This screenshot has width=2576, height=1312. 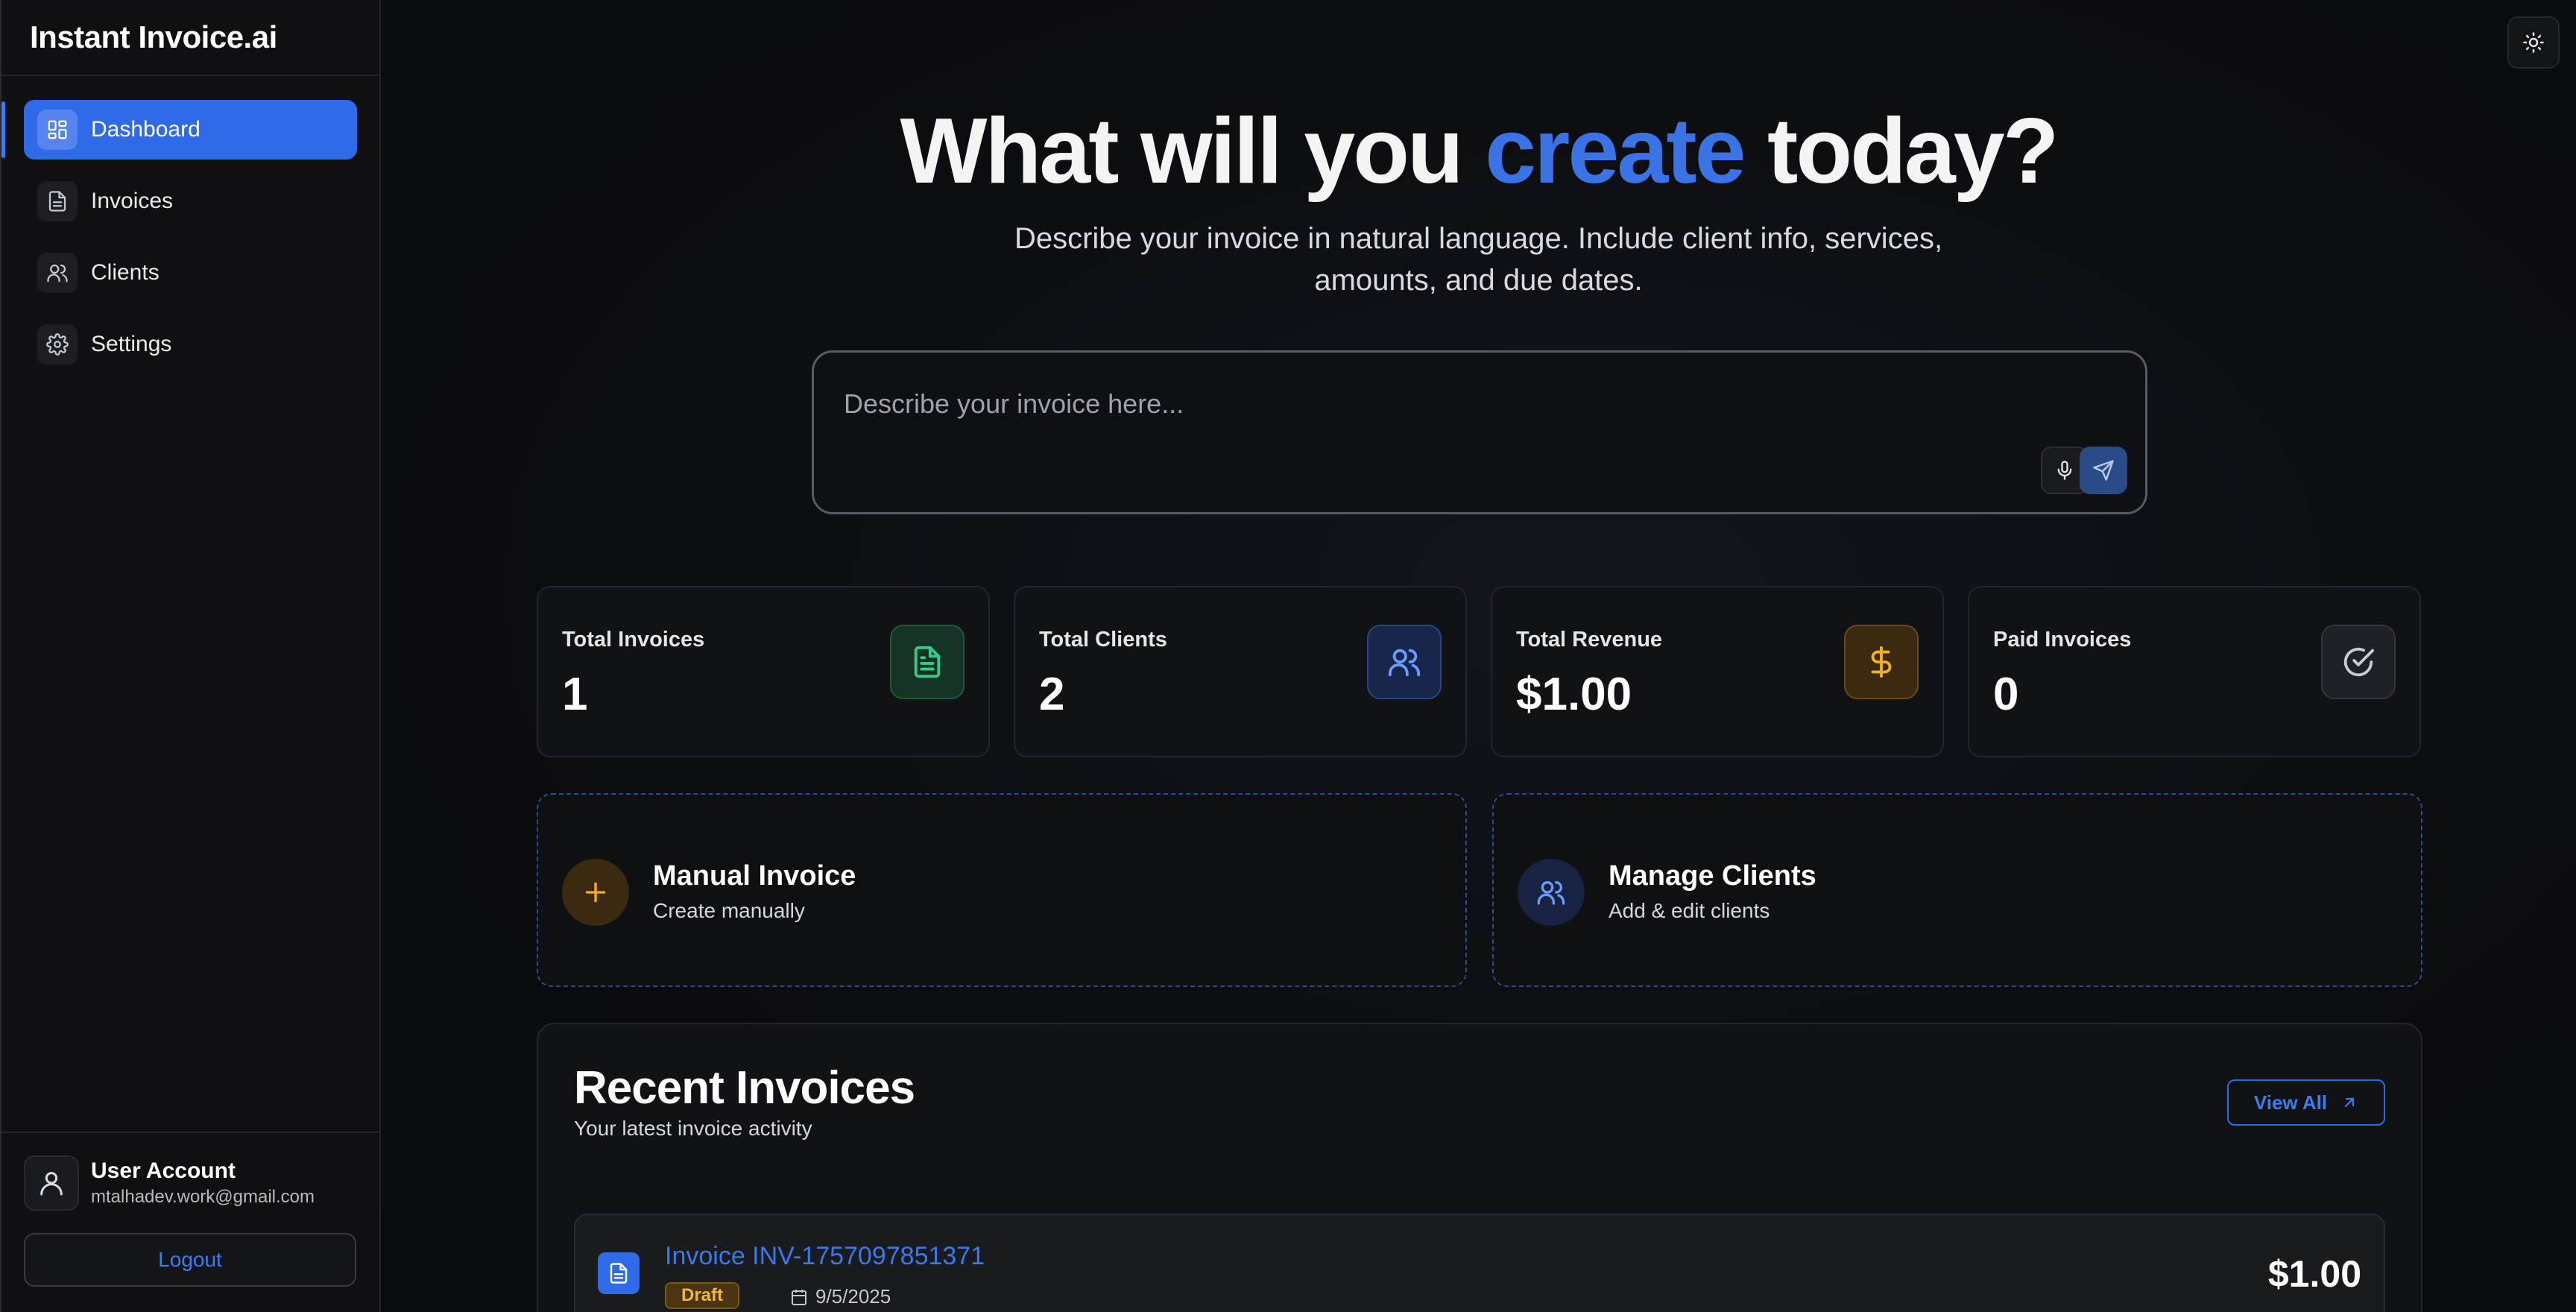 What do you see at coordinates (693, 1129) in the screenshot?
I see `recent-invoices-subtitle: Your latest invoice activity` at bounding box center [693, 1129].